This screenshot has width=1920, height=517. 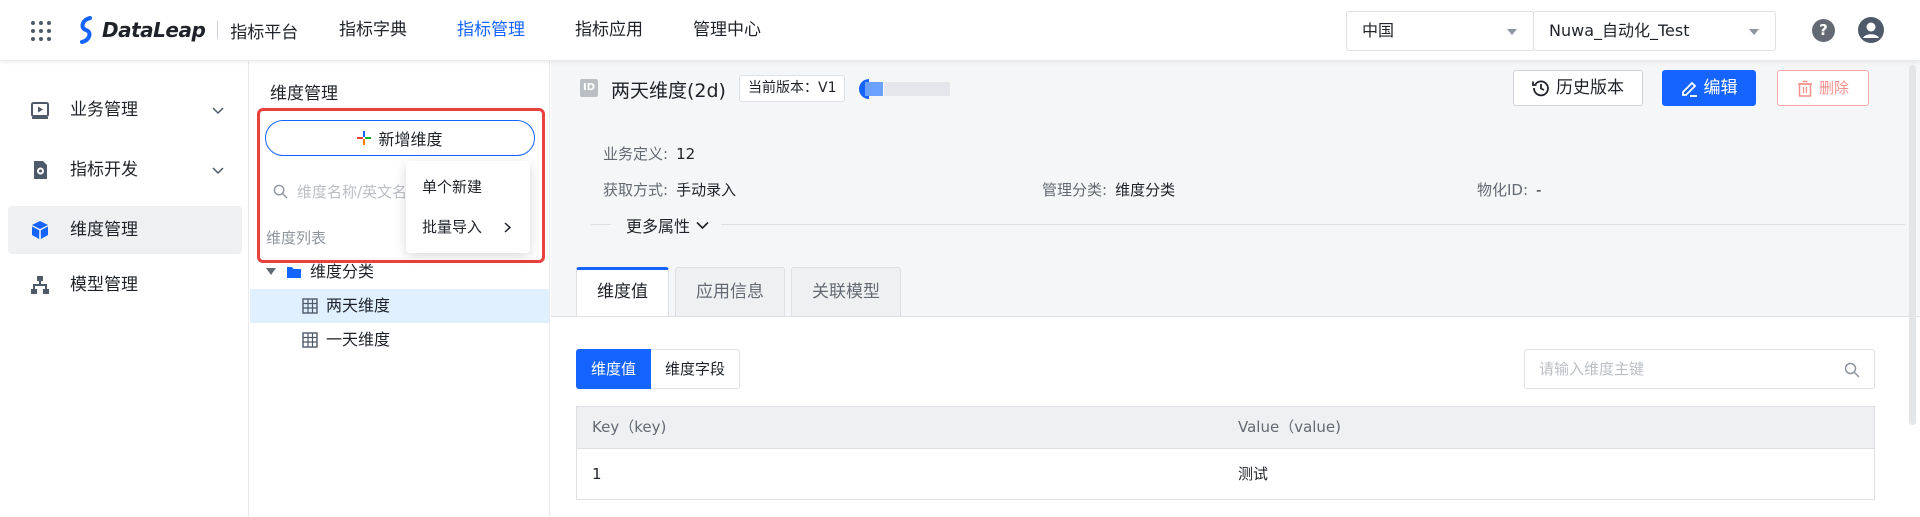 I want to click on dimension-search, so click(x=340, y=192).